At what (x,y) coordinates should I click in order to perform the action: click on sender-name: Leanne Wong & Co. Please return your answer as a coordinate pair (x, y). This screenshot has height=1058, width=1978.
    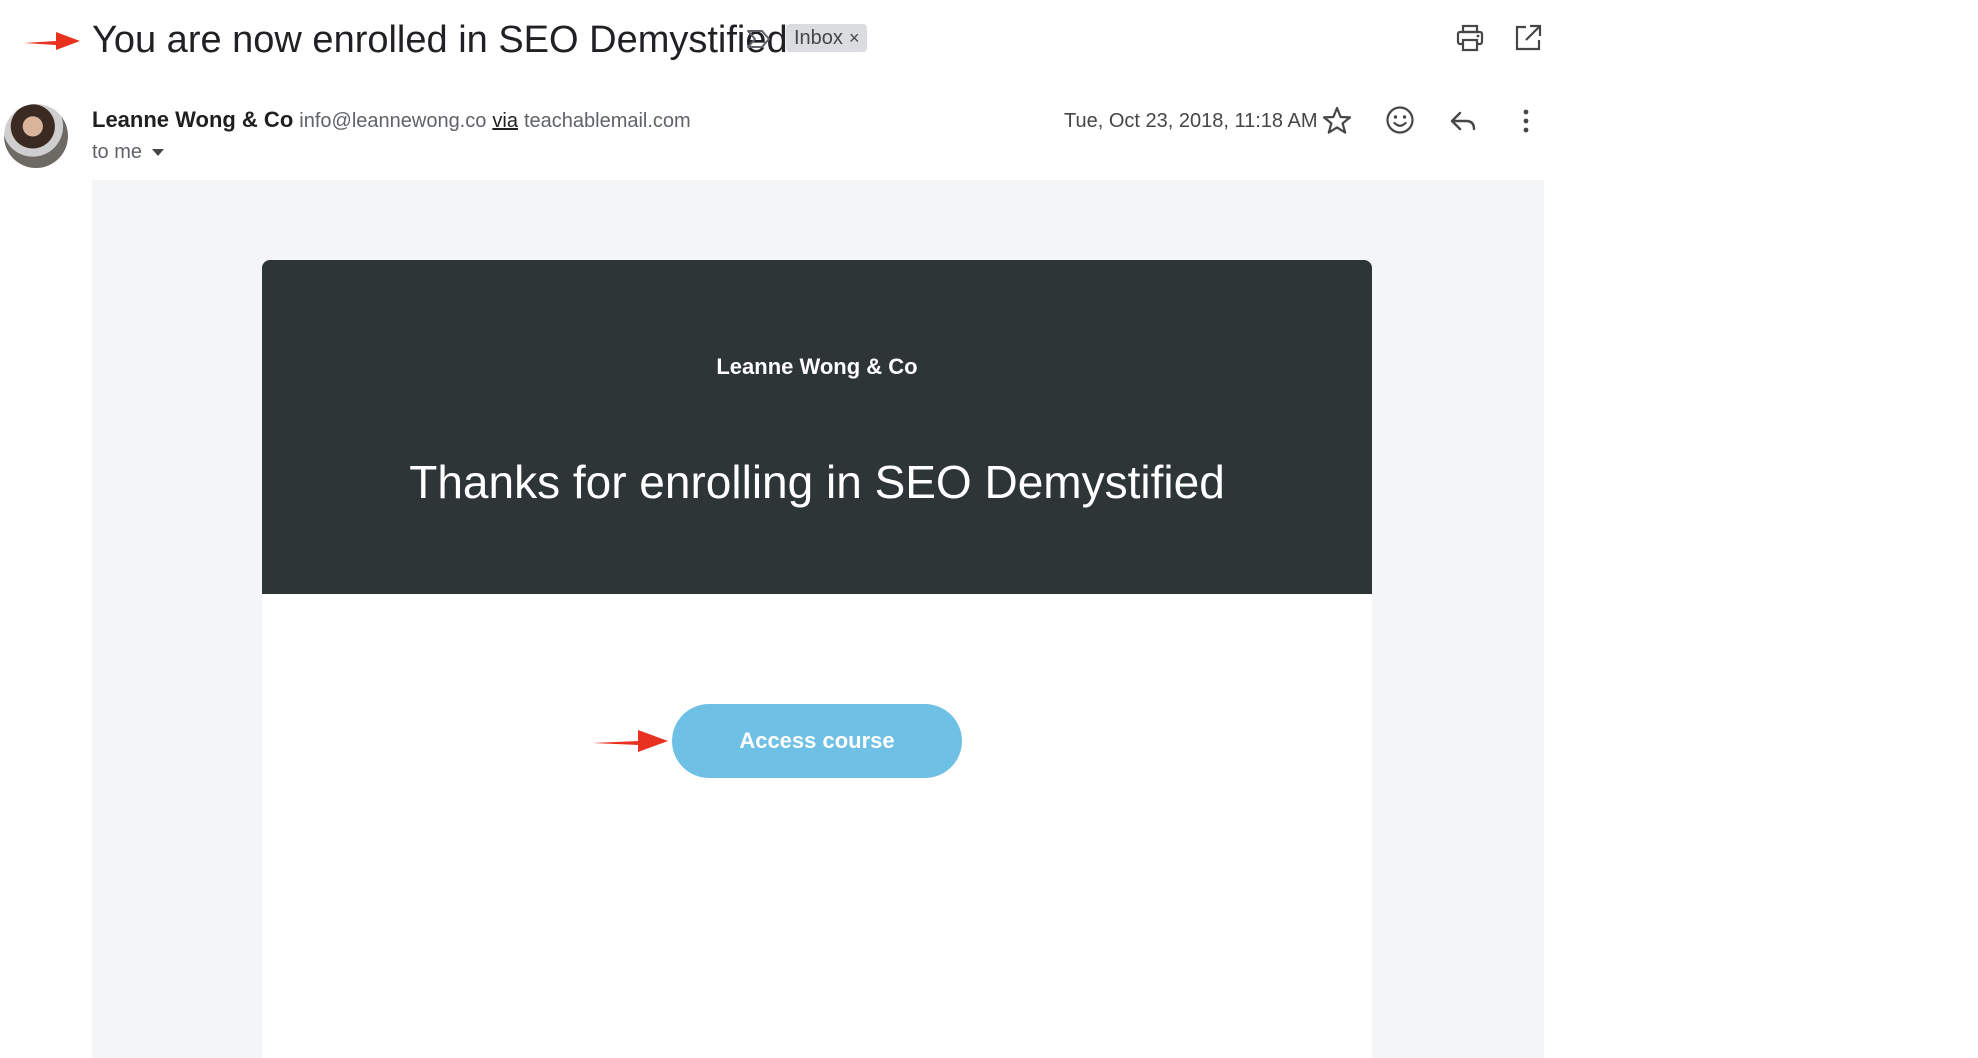
    Looking at the image, I should click on (192, 119).